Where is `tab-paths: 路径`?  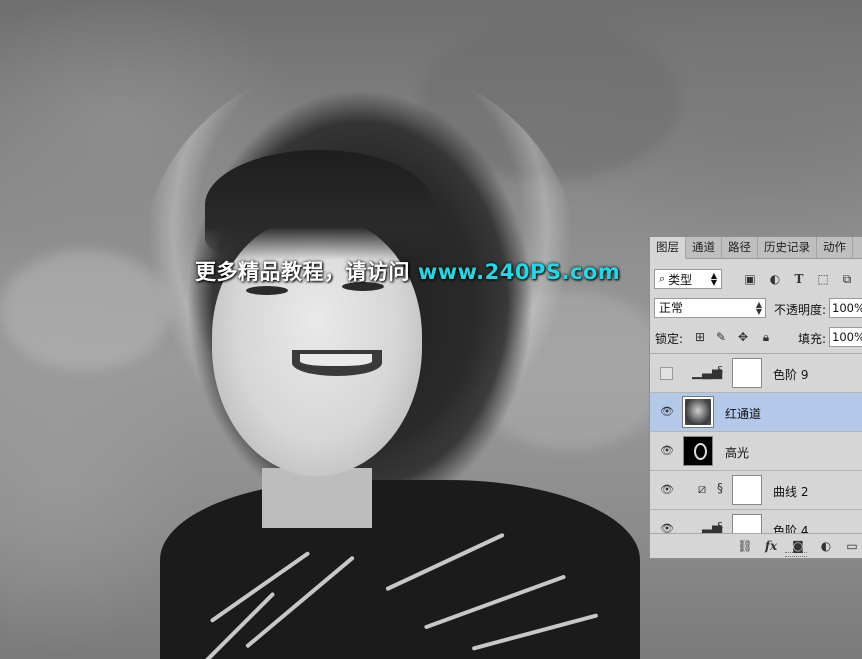 tab-paths: 路径 is located at coordinates (740, 247).